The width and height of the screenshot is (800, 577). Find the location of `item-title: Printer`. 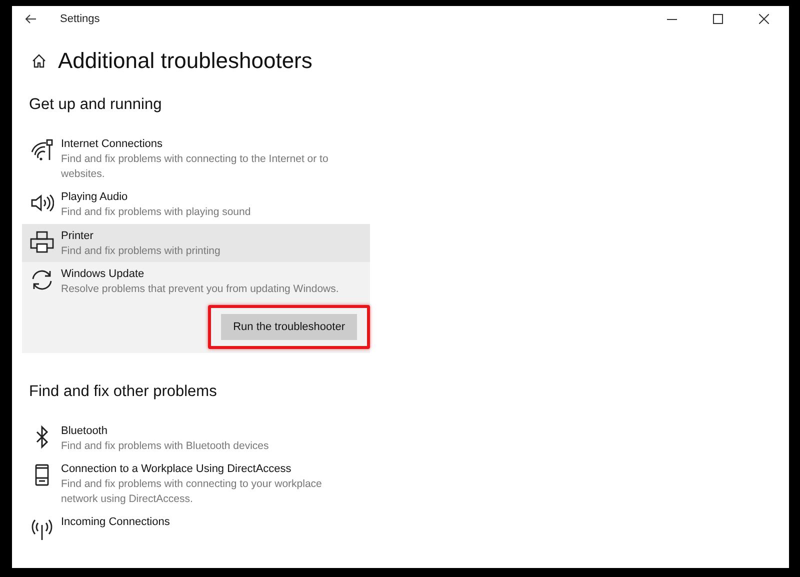

item-title: Printer is located at coordinates (77, 236).